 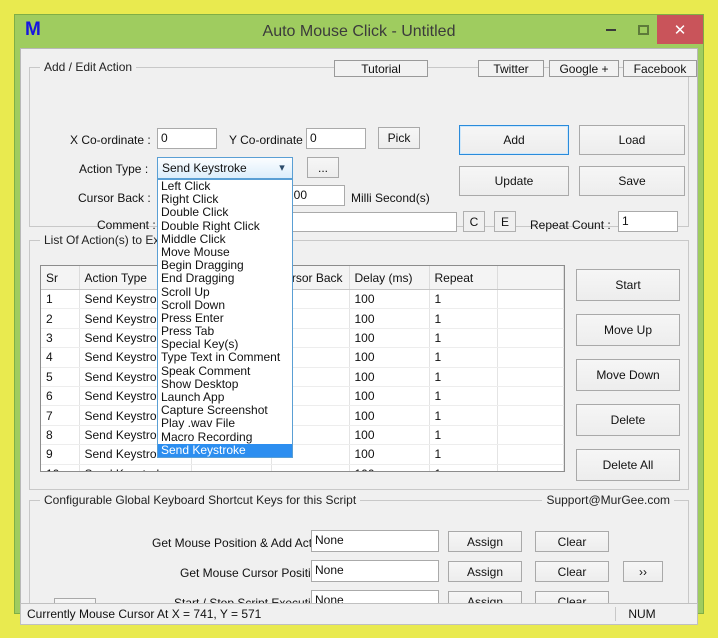 What do you see at coordinates (302, 357) in the screenshot?
I see `table-row: 4 Send Keystroke 100 1` at bounding box center [302, 357].